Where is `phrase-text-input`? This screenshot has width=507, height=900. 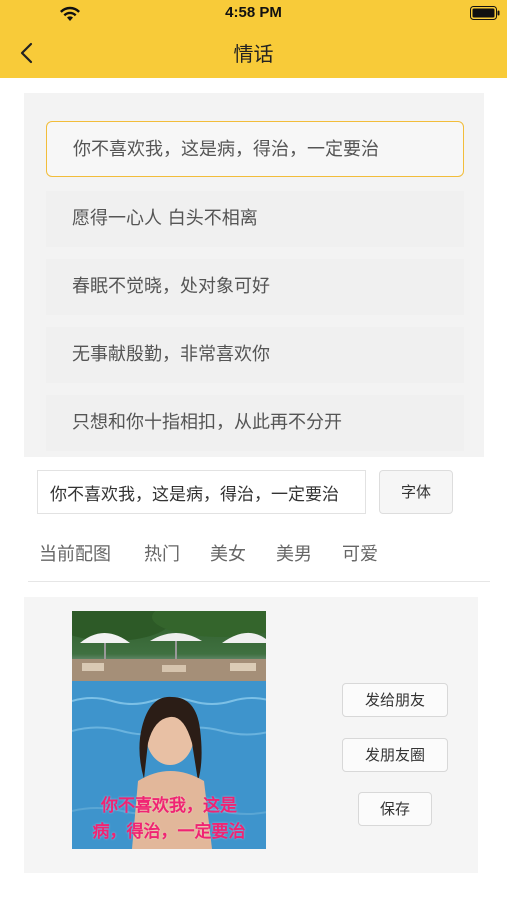 phrase-text-input is located at coordinates (201, 492).